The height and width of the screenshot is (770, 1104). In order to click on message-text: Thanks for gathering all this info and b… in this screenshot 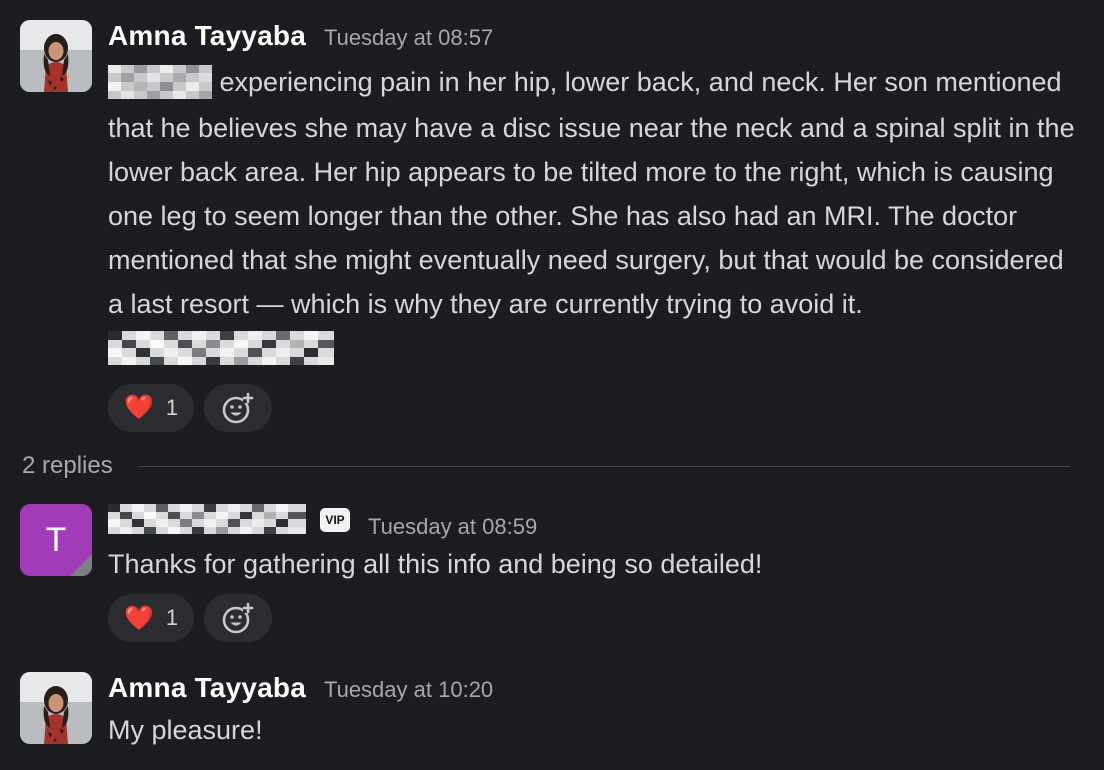, I will do `click(435, 564)`.